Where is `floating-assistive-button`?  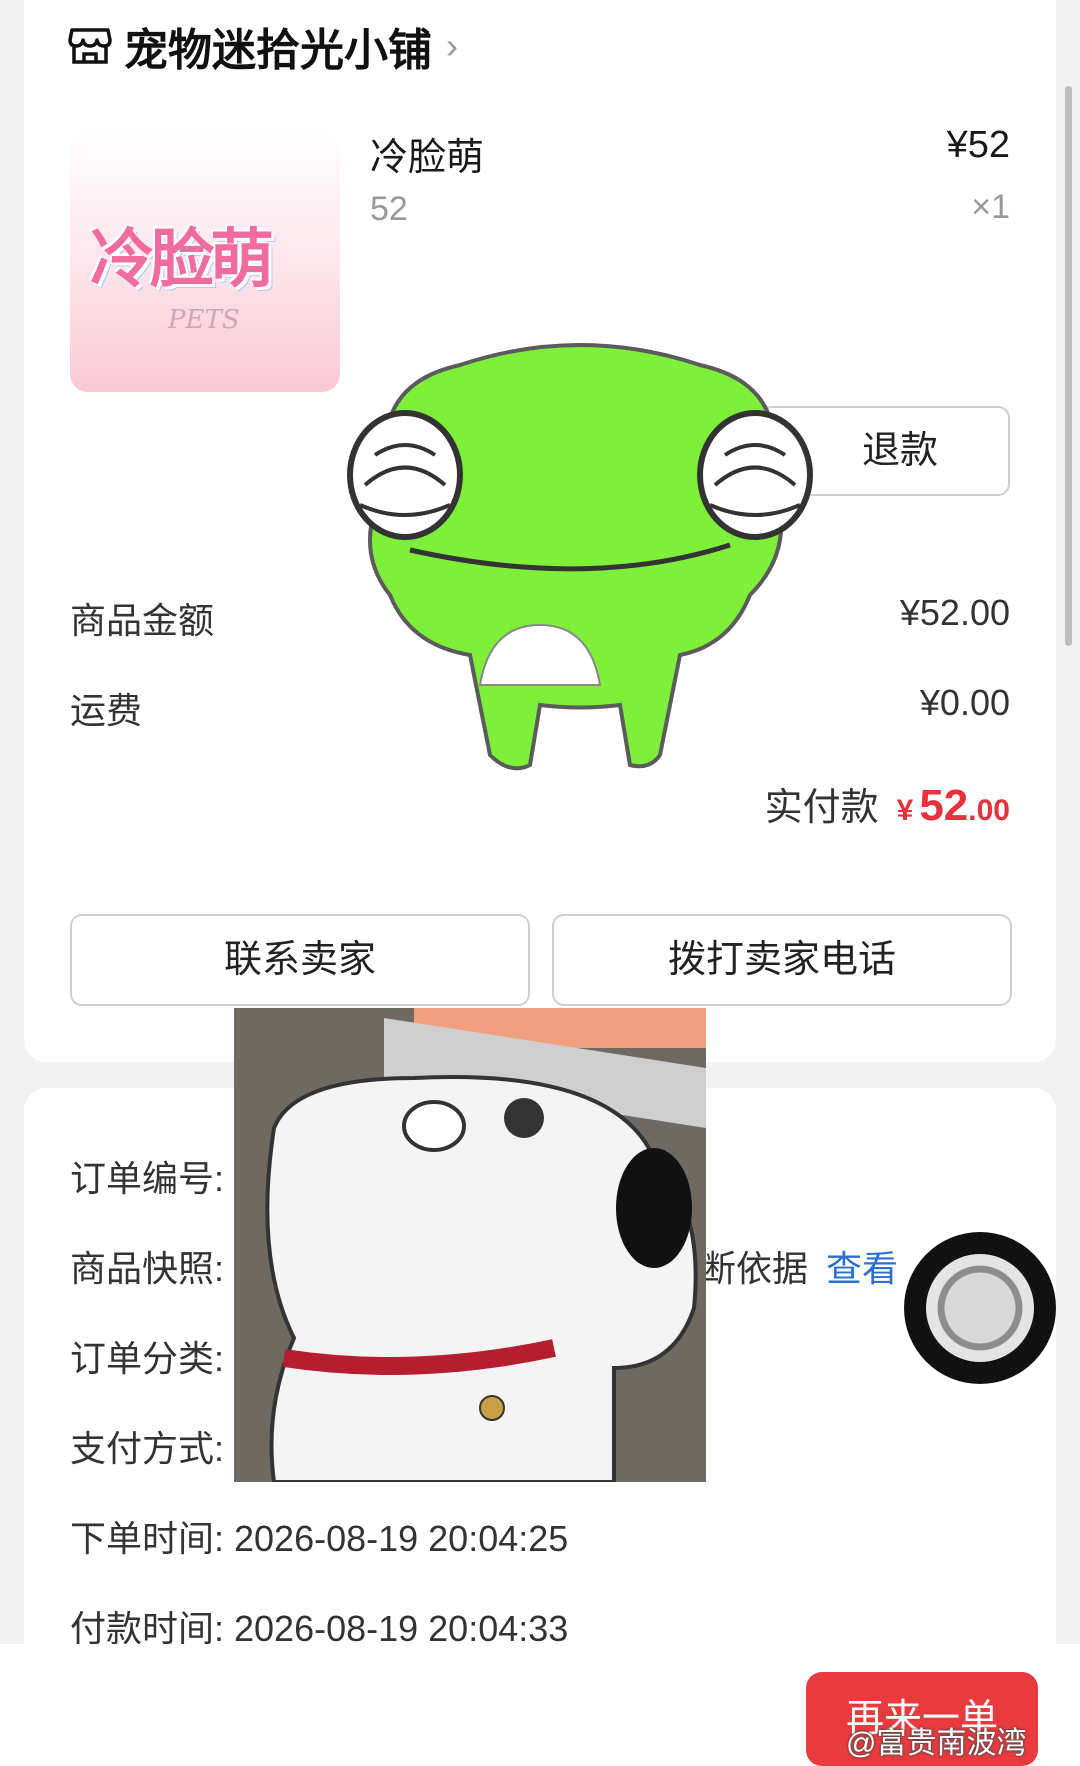 floating-assistive-button is located at coordinates (980, 1308).